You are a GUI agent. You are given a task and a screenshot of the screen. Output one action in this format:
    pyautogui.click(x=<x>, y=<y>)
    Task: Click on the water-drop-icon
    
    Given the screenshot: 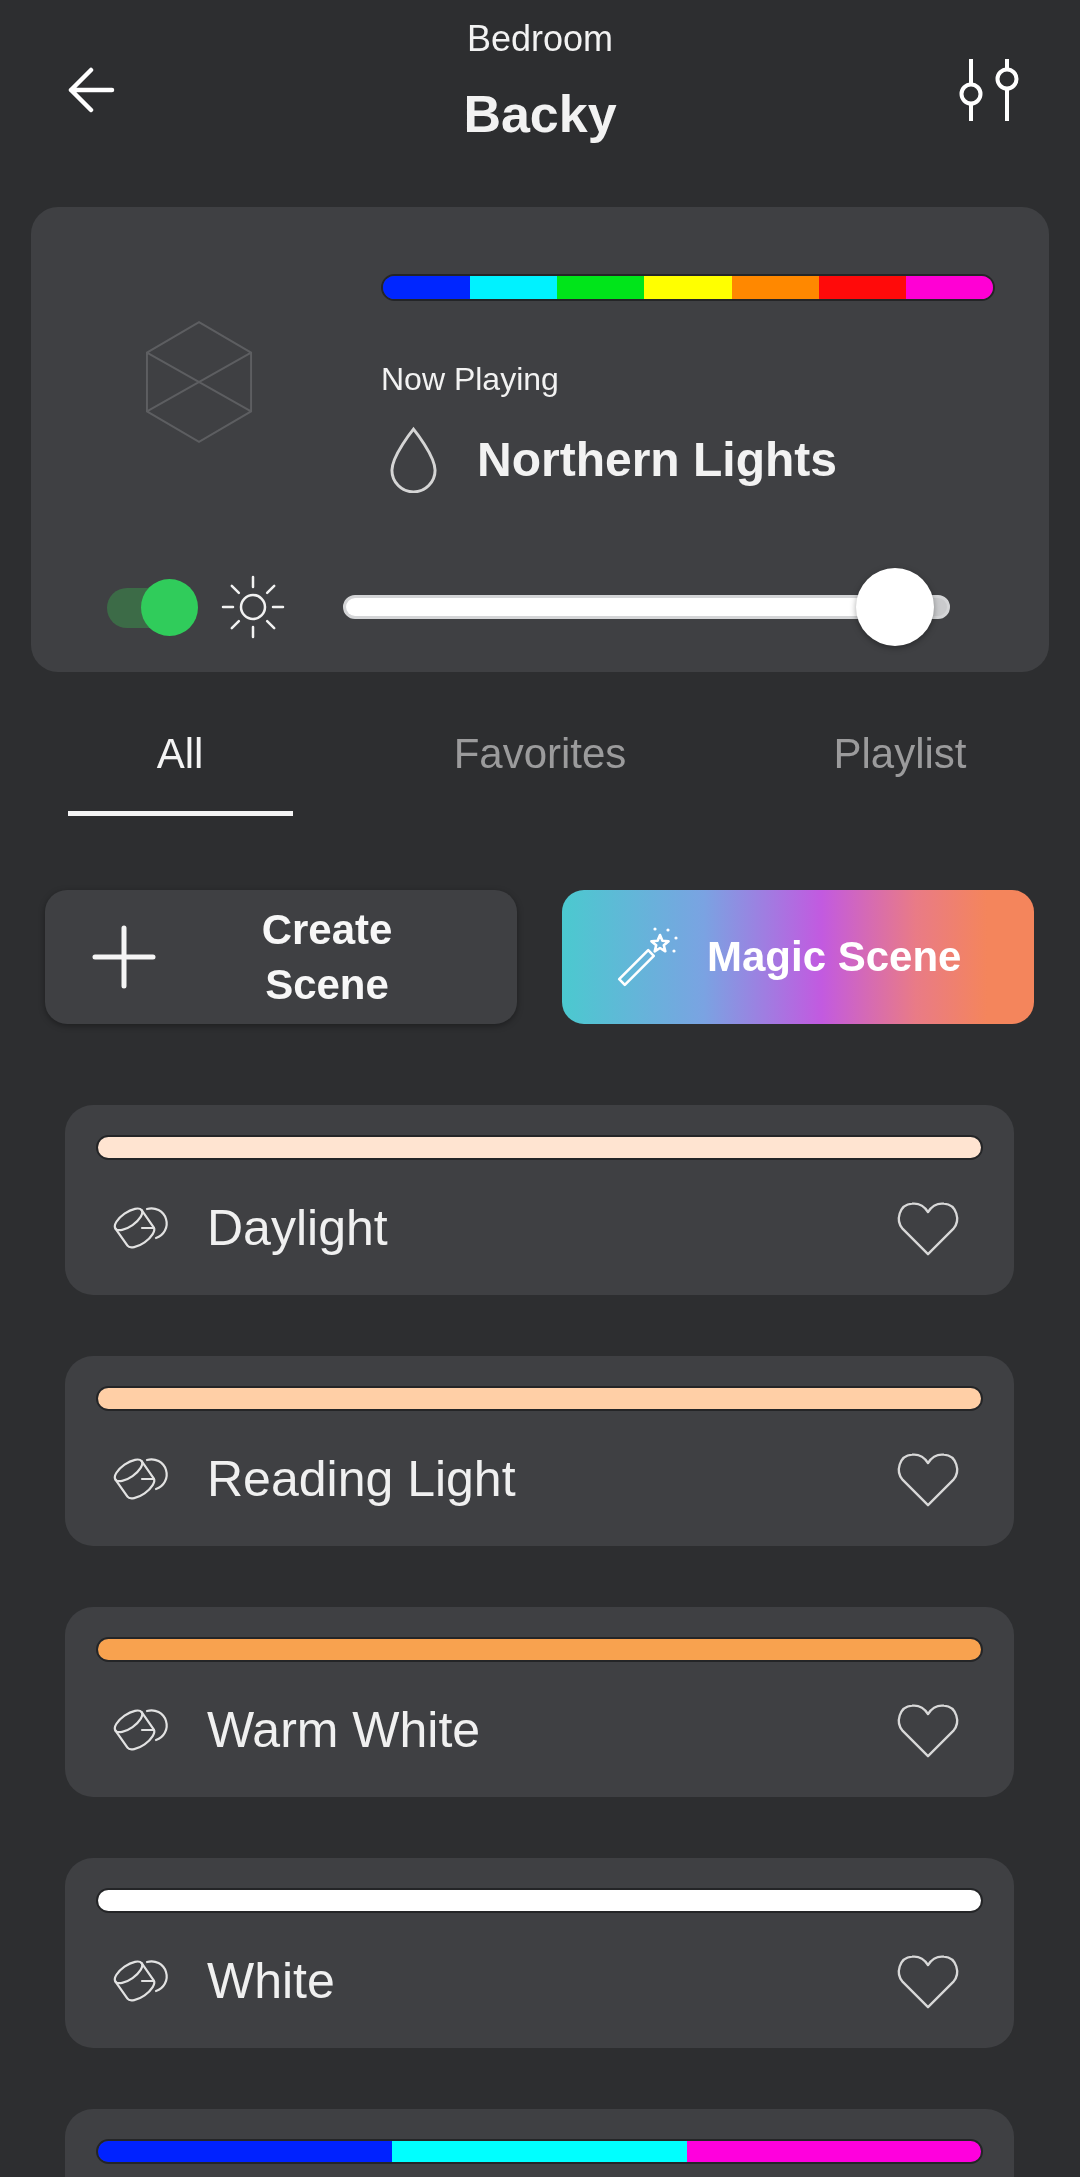 What is the action you would take?
    pyautogui.click(x=413, y=460)
    